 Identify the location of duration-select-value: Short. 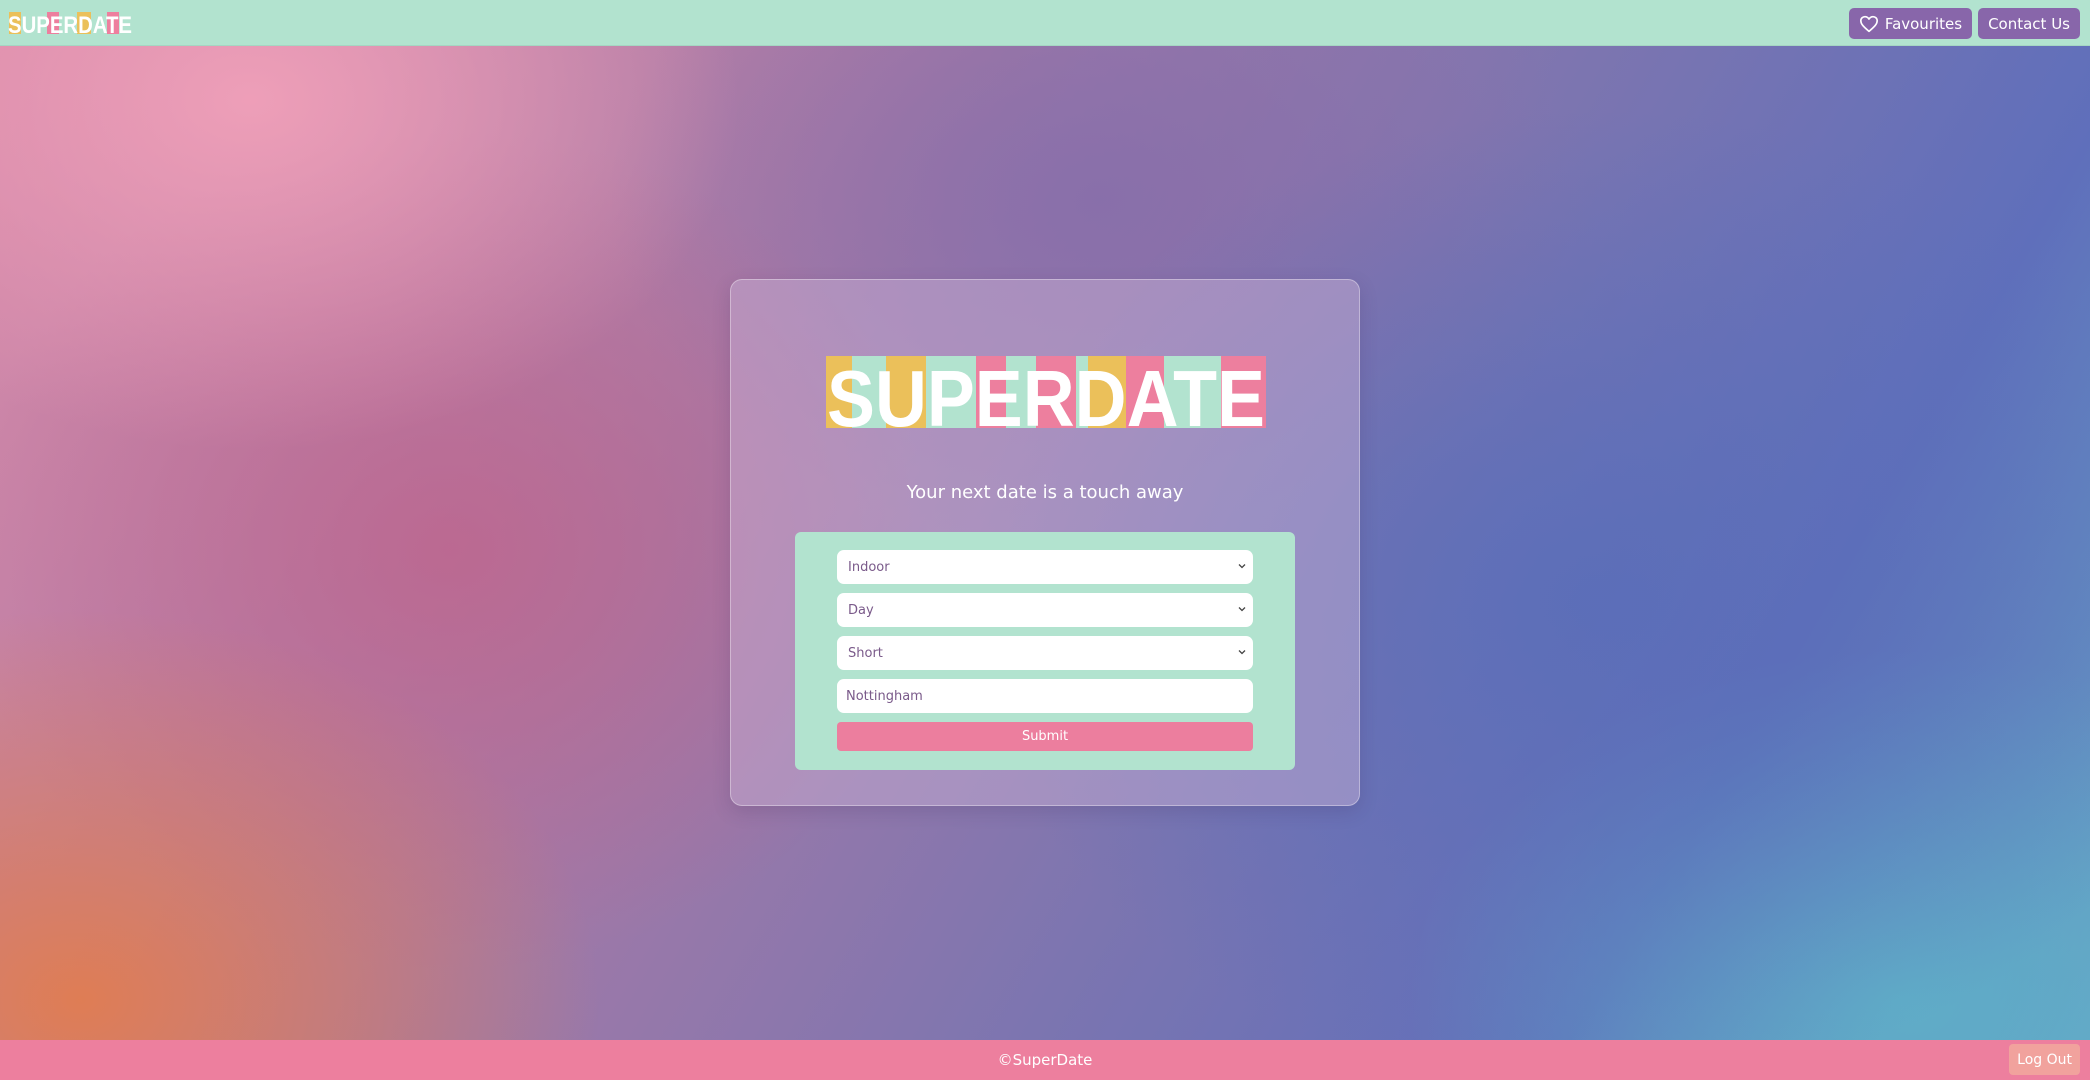
(865, 653).